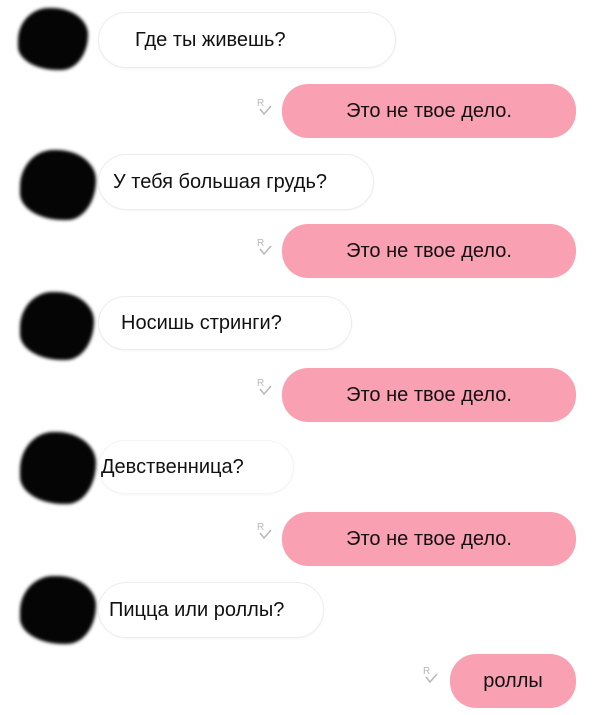 This screenshot has height=715, width=600. I want to click on message-text: Девственница?, so click(172, 466).